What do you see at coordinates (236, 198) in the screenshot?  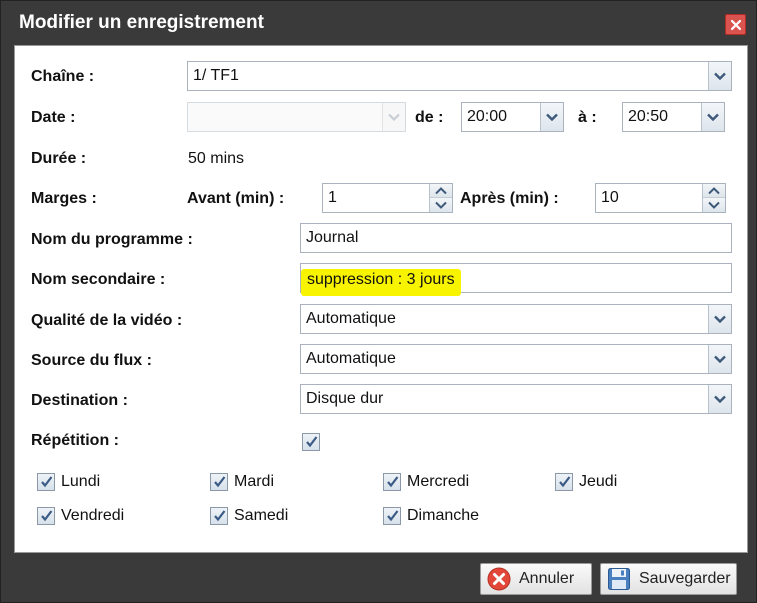 I see `avant-label: Avant (min) :` at bounding box center [236, 198].